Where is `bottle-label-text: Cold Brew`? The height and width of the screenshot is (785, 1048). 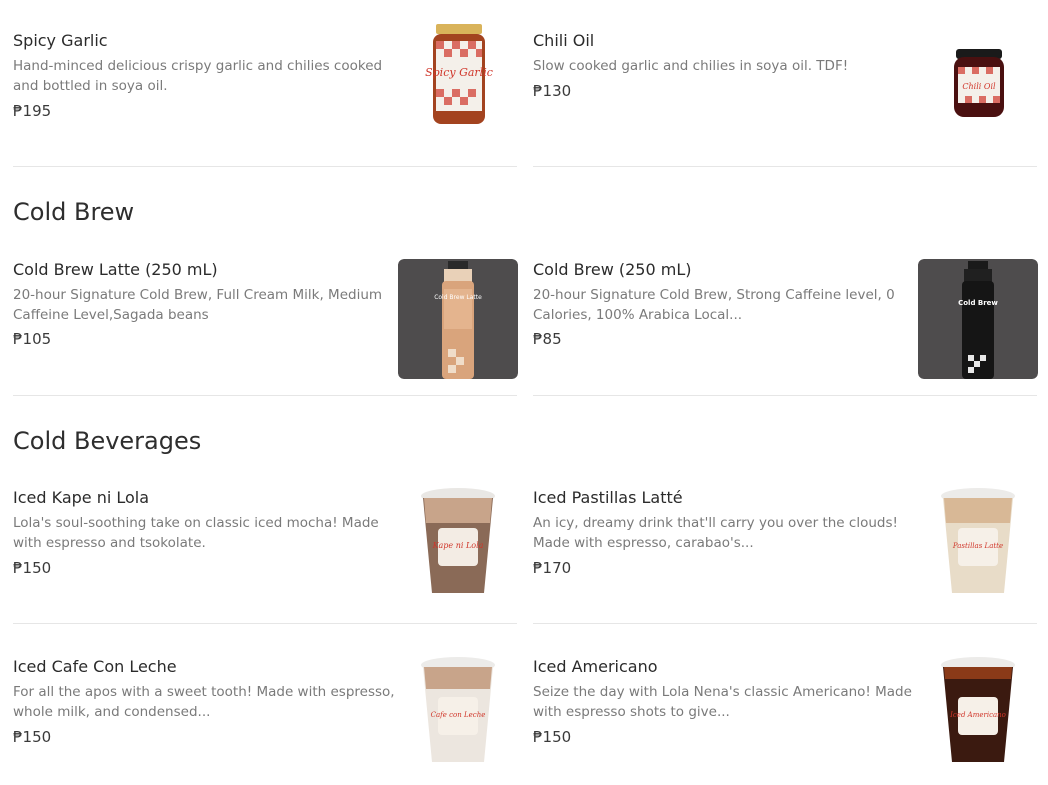 bottle-label-text: Cold Brew is located at coordinates (978, 303).